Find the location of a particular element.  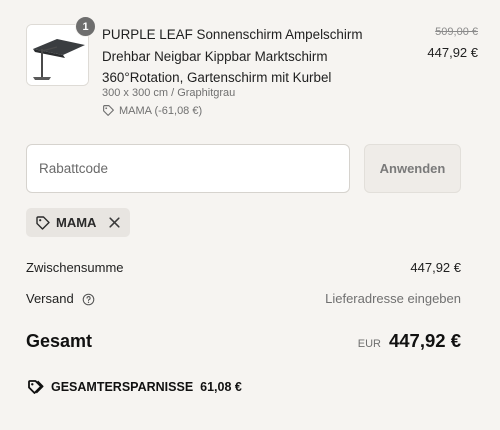

line-discount: MAMA (-61,08 €) is located at coordinates (152, 110).